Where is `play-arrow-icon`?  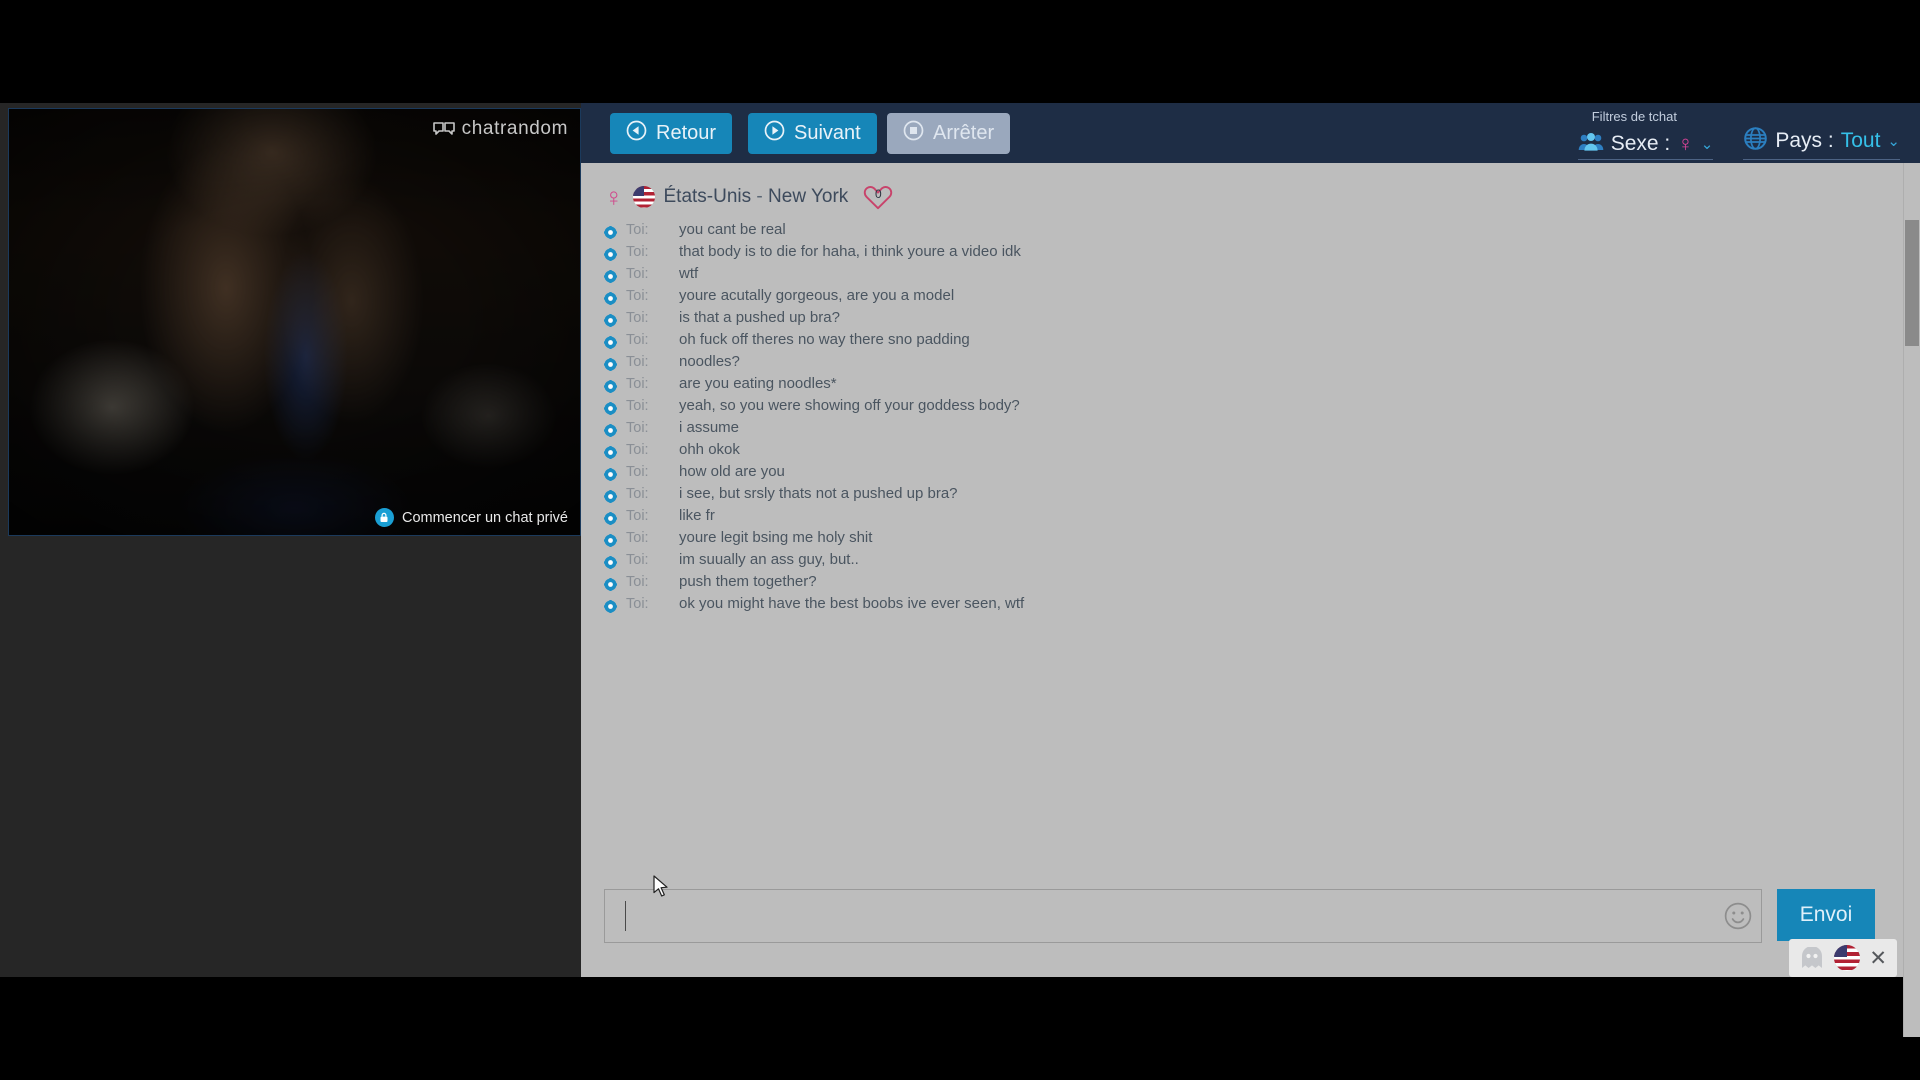
play-arrow-icon is located at coordinates (774, 133).